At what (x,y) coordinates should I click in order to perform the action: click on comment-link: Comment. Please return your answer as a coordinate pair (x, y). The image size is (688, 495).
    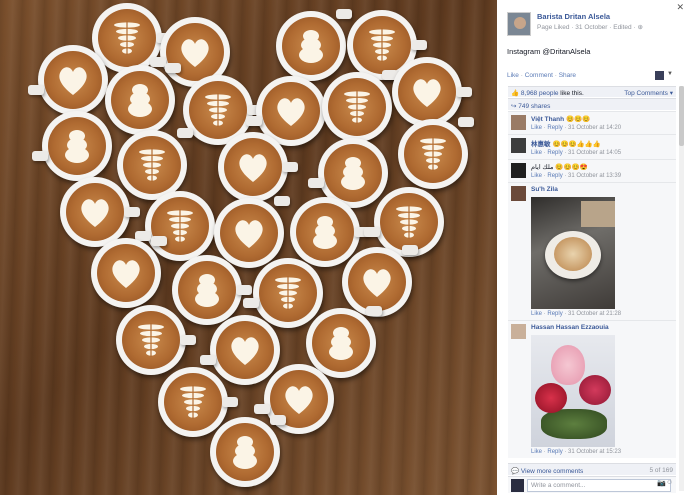
    Looking at the image, I should click on (539, 75).